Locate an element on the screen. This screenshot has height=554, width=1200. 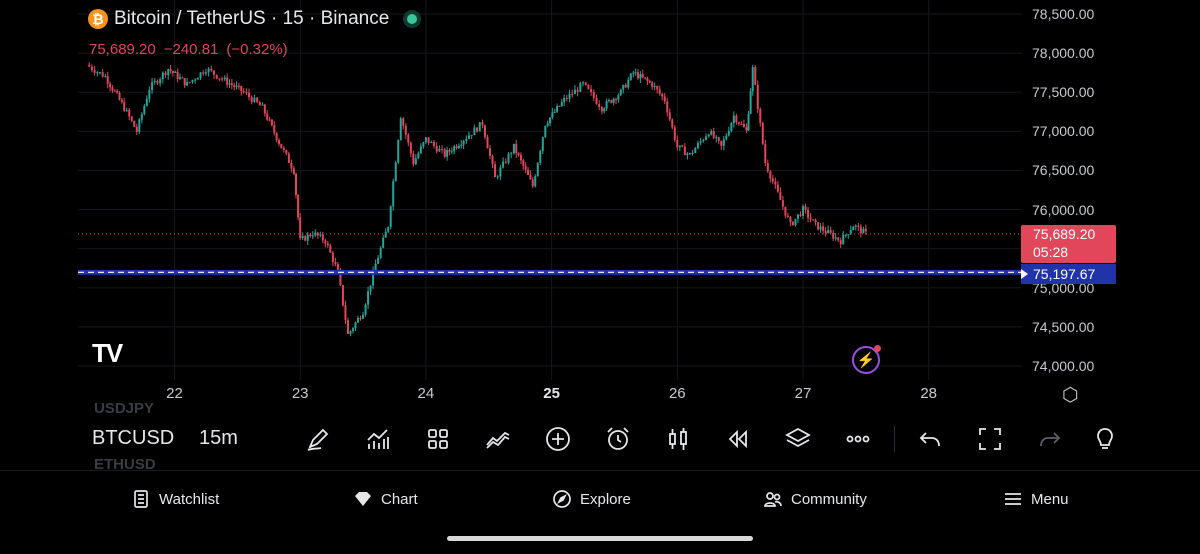
horizontal-line-badge: 75,197.67 is located at coordinates (1068, 274).